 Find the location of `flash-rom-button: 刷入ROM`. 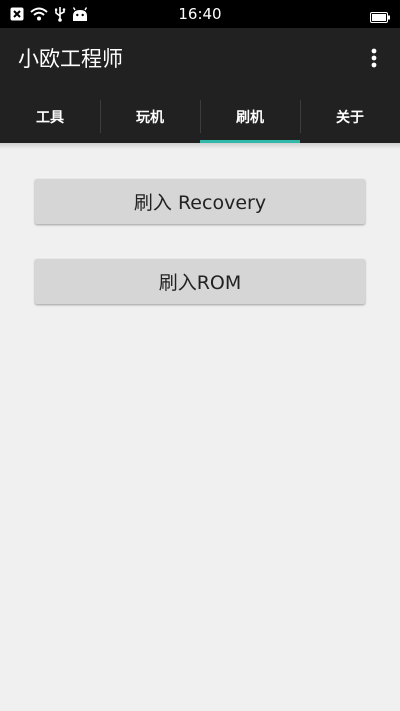

flash-rom-button: 刷入ROM is located at coordinates (200, 281).